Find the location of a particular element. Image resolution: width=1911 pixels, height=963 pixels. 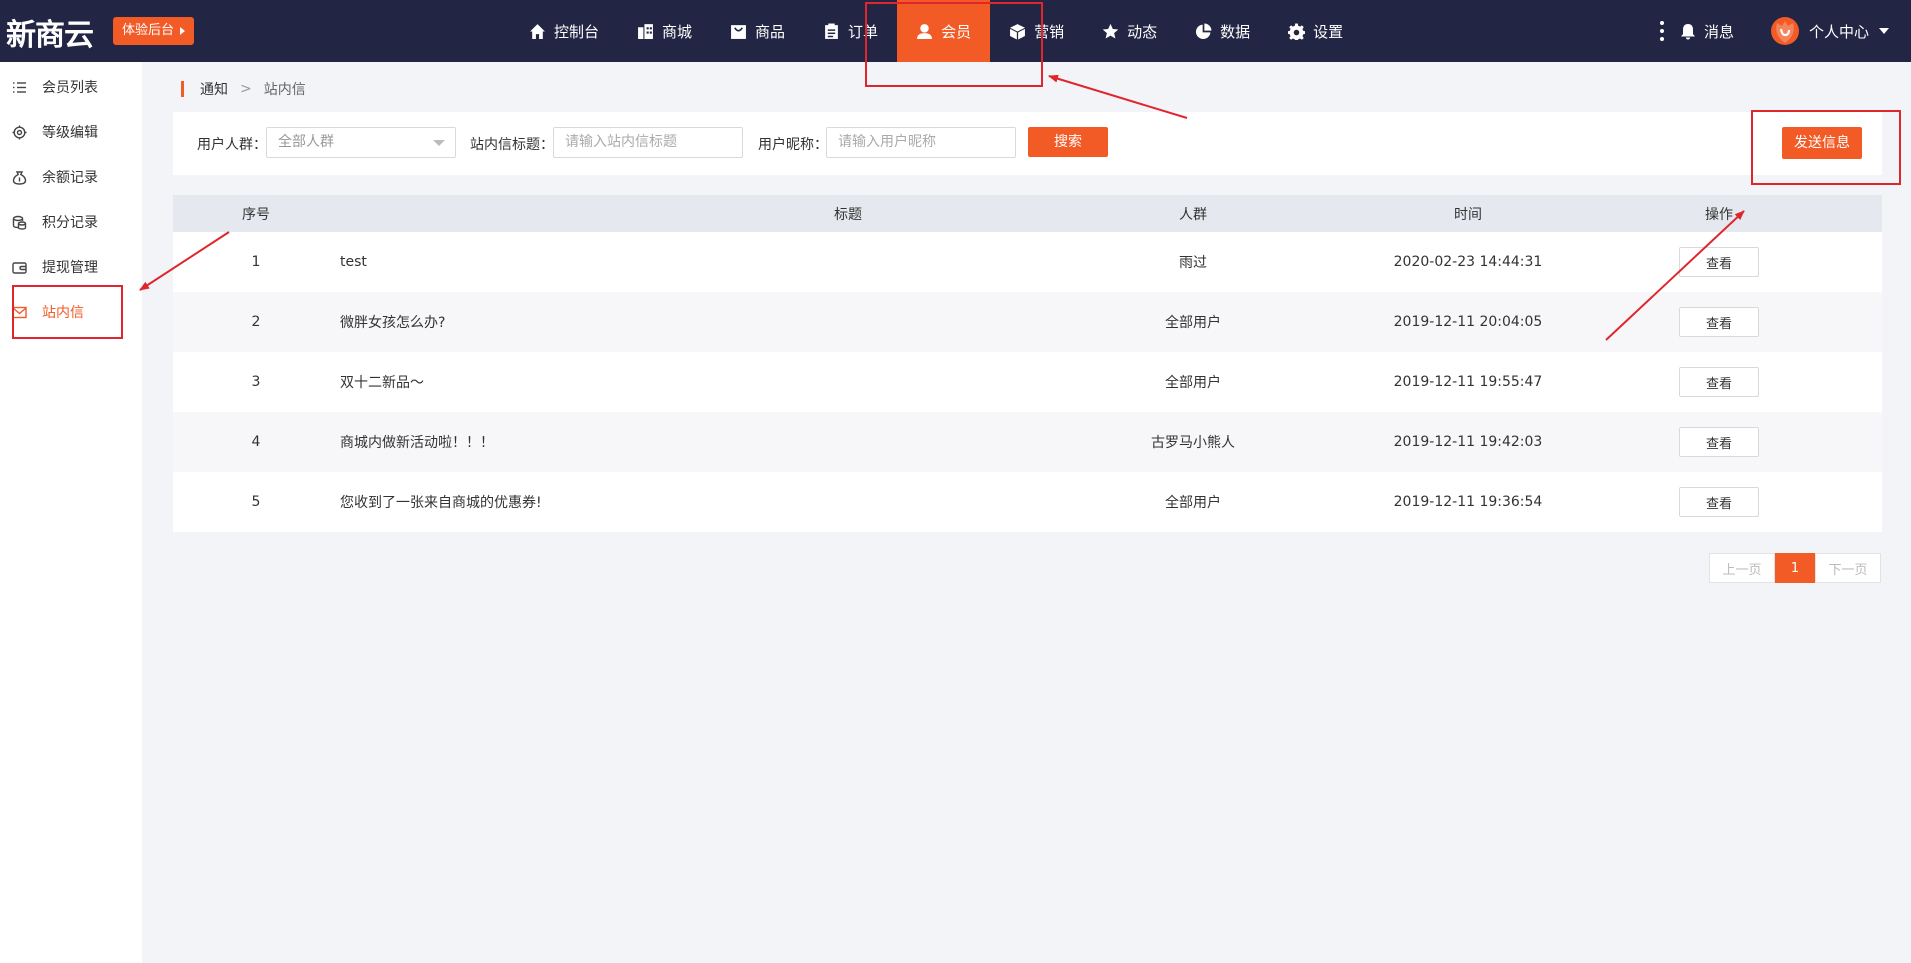

nav-dashboard: 控制台 is located at coordinates (564, 31).